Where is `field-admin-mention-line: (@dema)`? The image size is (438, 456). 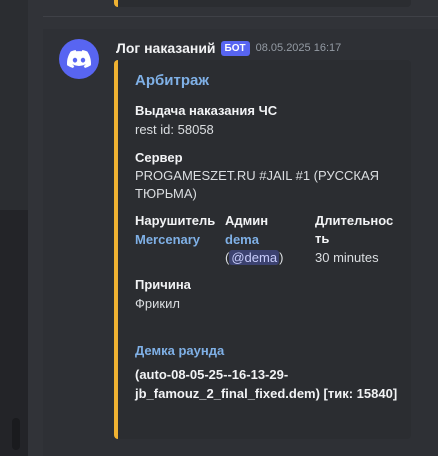 field-admin-mention-line: (@dema) is located at coordinates (254, 258).